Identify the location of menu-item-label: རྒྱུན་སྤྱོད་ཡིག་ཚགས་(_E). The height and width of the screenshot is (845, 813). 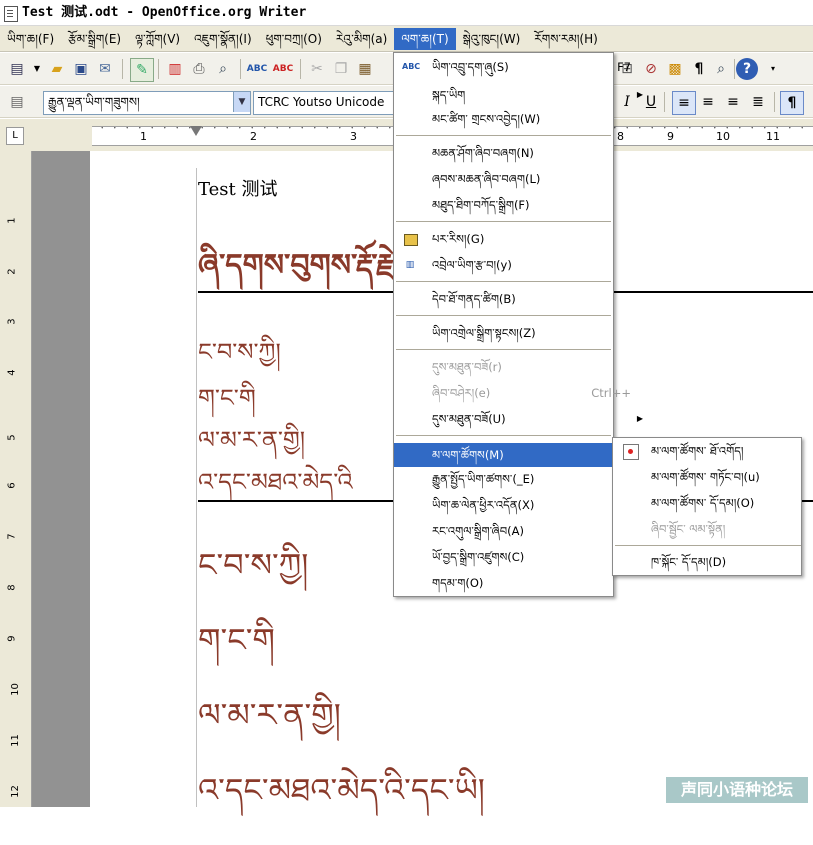
(483, 479).